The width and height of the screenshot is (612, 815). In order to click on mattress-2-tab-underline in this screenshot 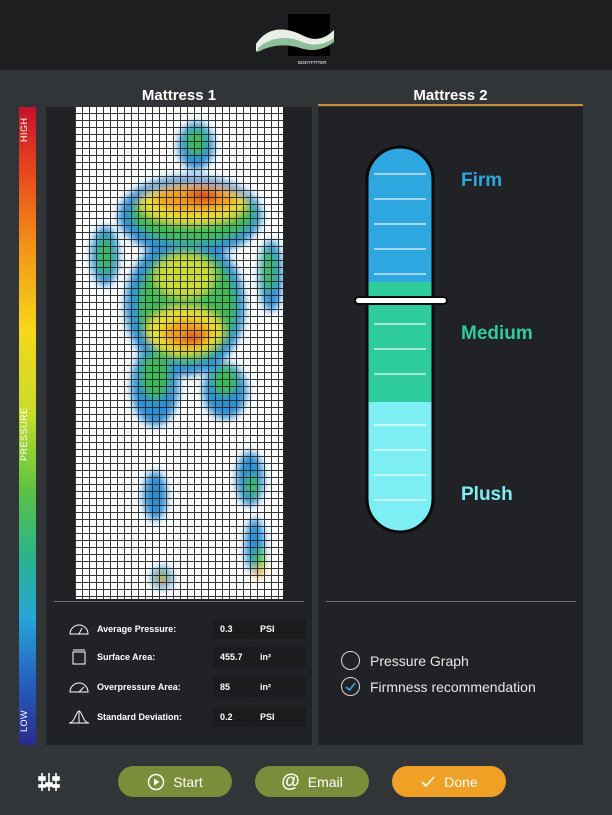, I will do `click(450, 105)`.